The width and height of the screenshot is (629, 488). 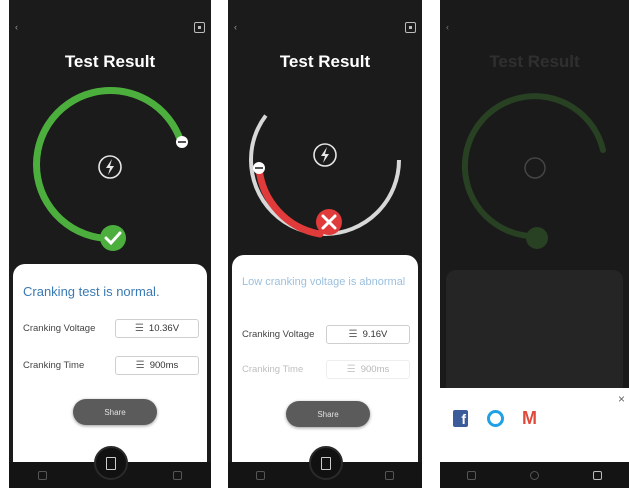 What do you see at coordinates (324, 282) in the screenshot?
I see `result-message: Low cranking voltage is abnormal` at bounding box center [324, 282].